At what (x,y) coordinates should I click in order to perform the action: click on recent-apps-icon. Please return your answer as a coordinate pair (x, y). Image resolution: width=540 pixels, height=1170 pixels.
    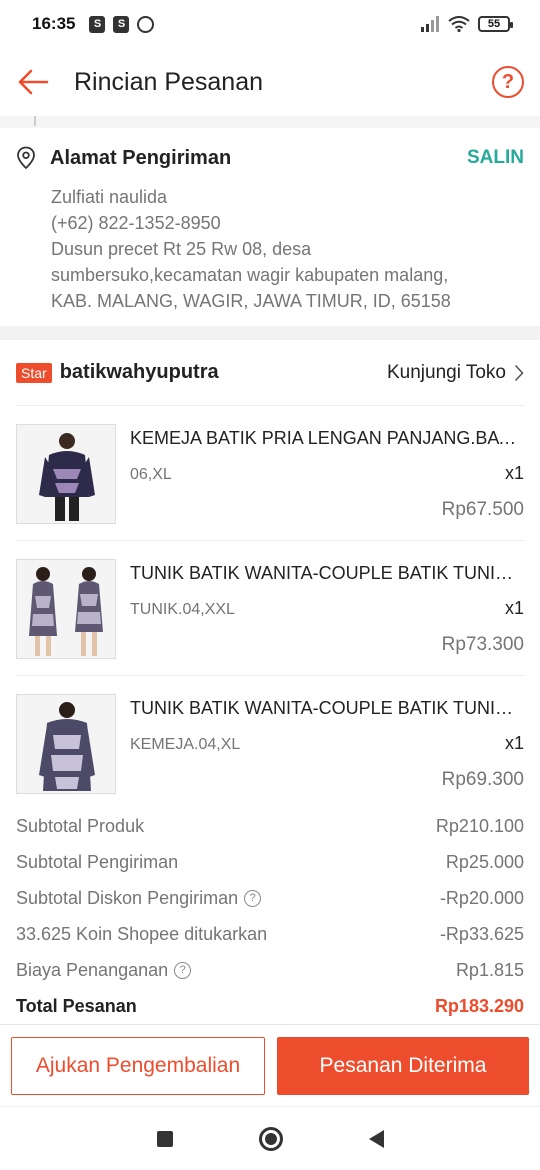
    Looking at the image, I should click on (164, 1138).